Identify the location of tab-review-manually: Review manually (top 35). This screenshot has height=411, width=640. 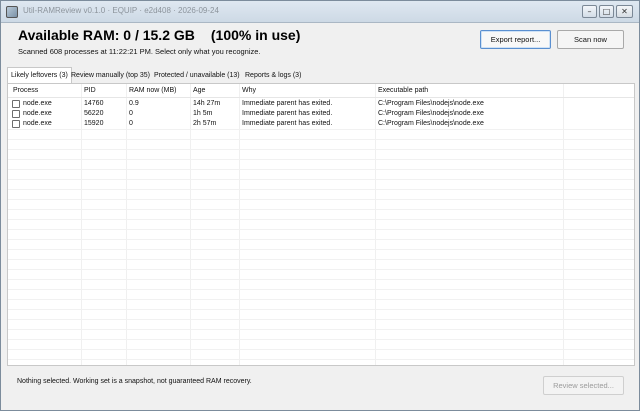
(110, 76).